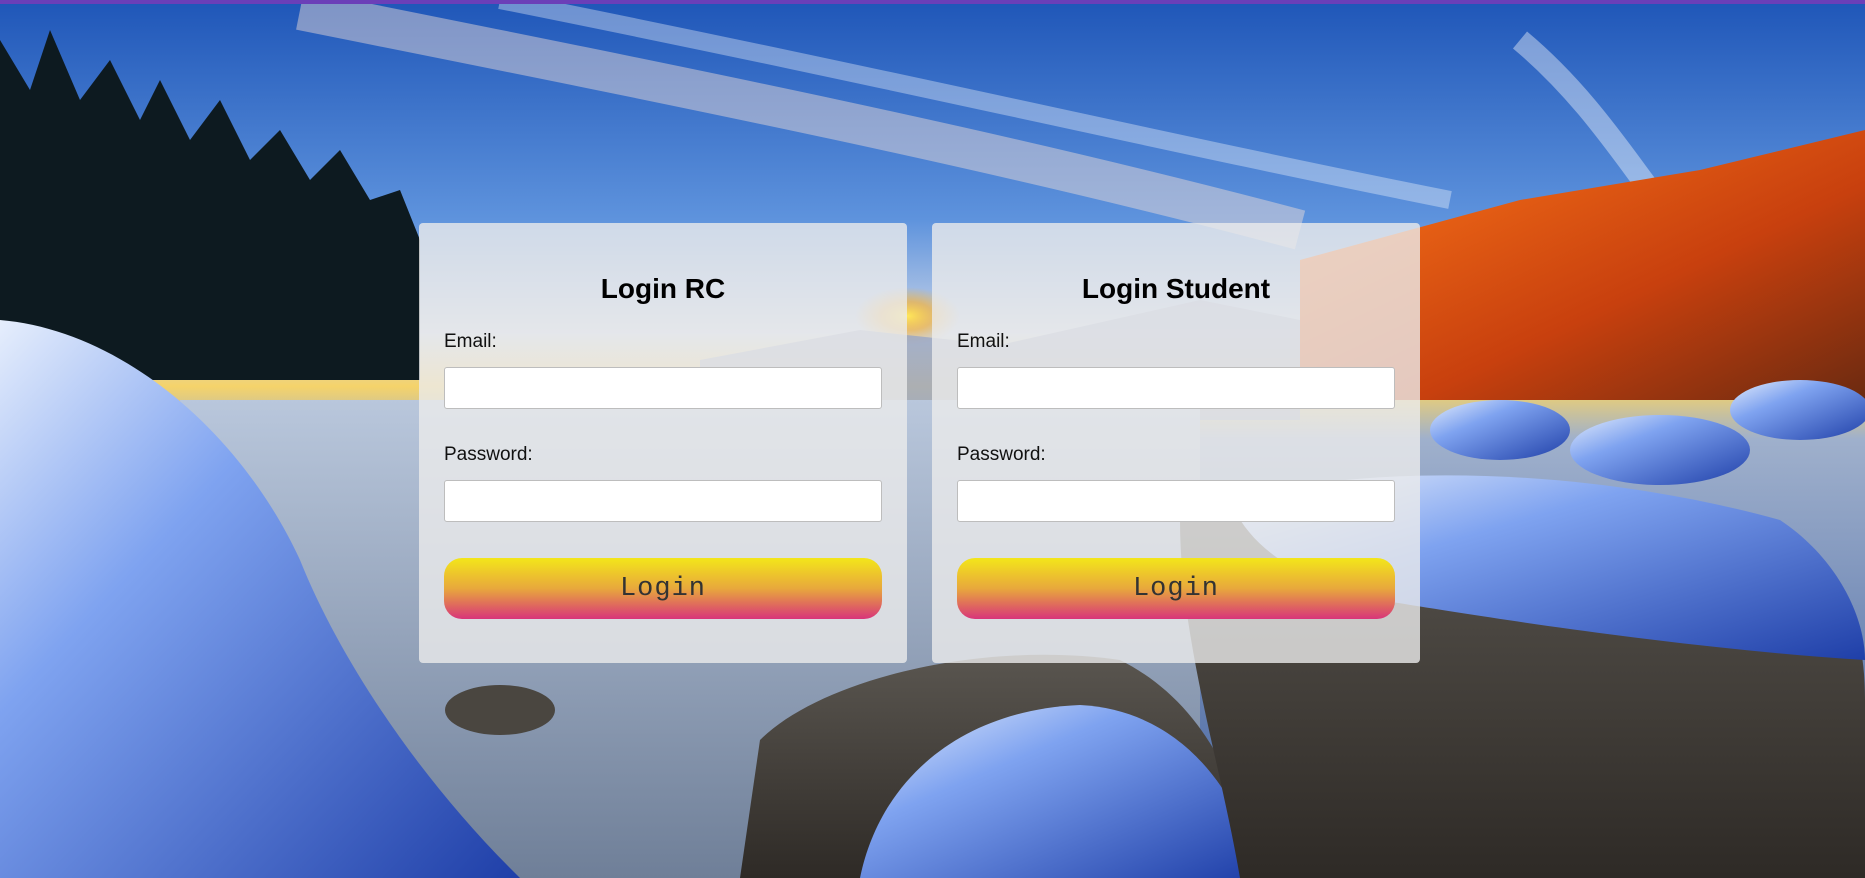 The image size is (1865, 878). I want to click on login-rc-button: Login, so click(663, 588).